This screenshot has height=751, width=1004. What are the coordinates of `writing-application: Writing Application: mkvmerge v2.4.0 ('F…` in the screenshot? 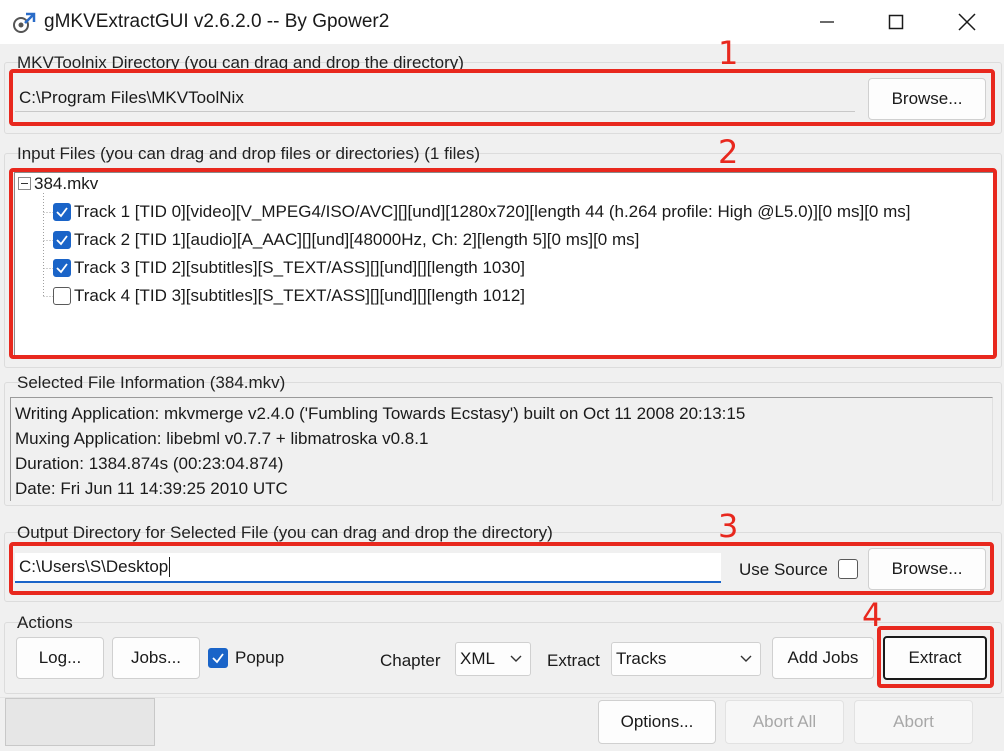 It's located at (380, 413).